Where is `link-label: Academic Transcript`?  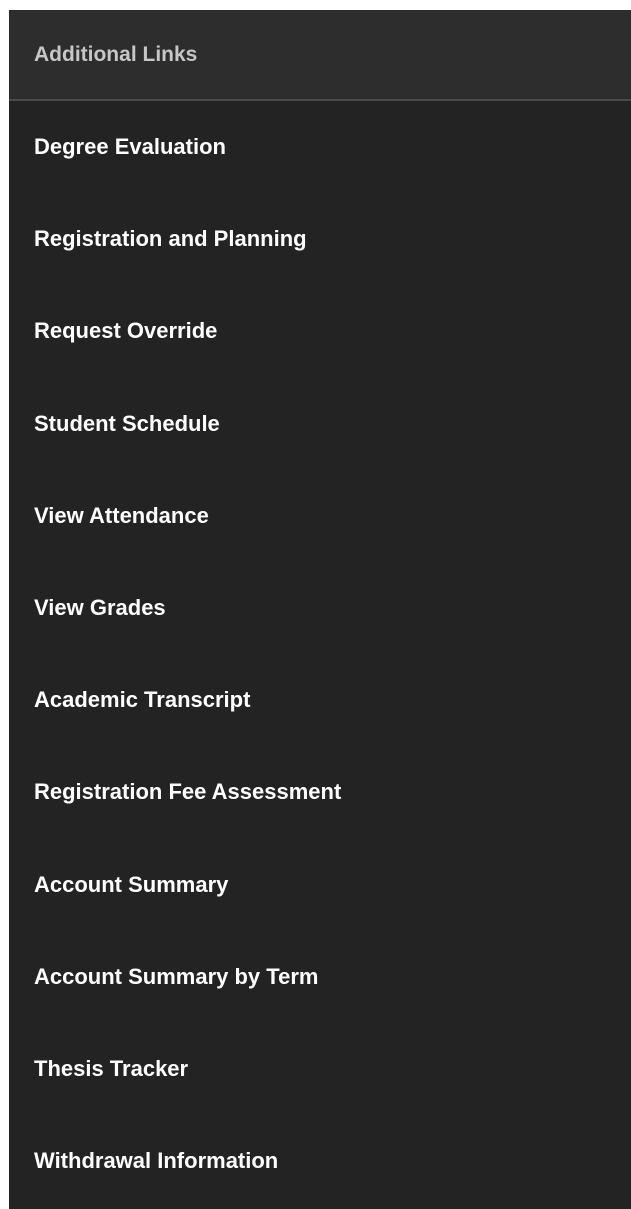 link-label: Academic Transcript is located at coordinates (142, 700).